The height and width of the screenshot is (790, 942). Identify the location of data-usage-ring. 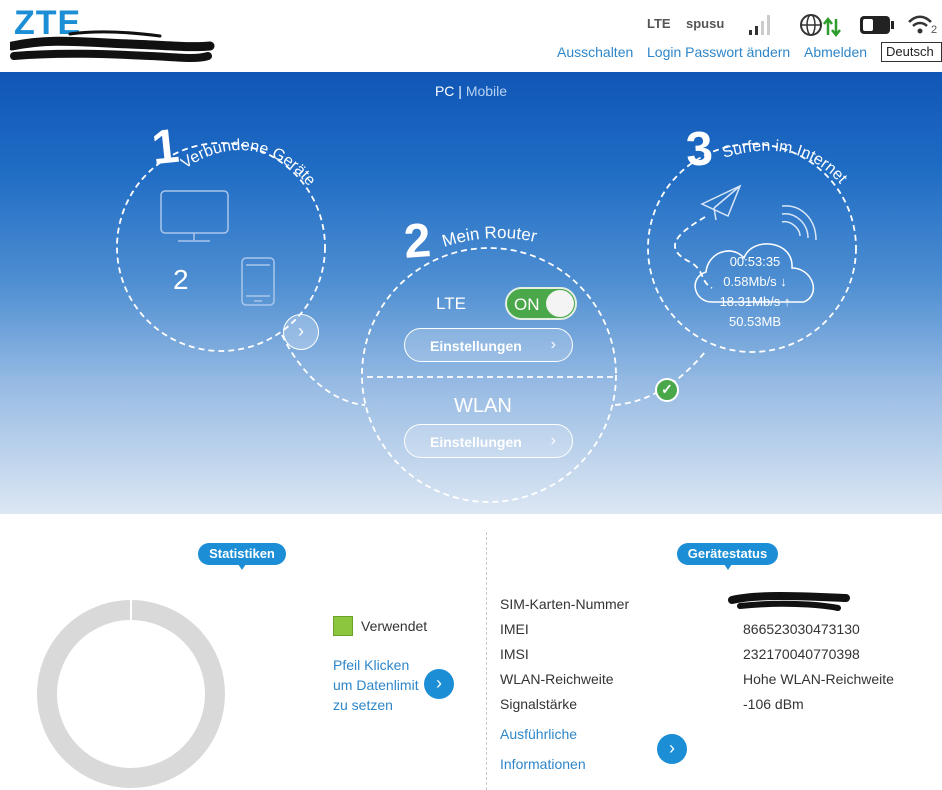
(131, 694).